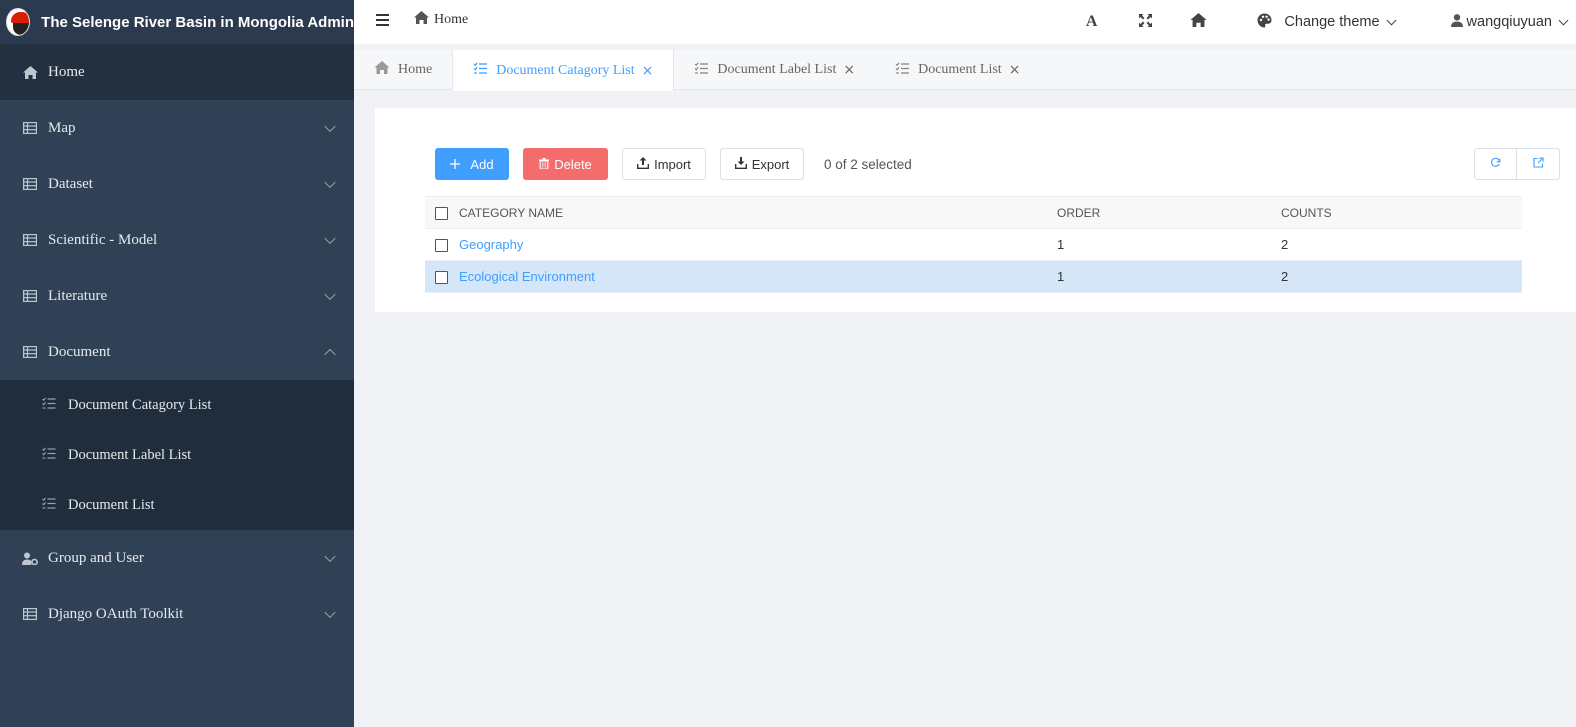 The height and width of the screenshot is (727, 1576). Describe the element at coordinates (177, 296) in the screenshot. I see `sidebar-item-literature: Literature` at that location.